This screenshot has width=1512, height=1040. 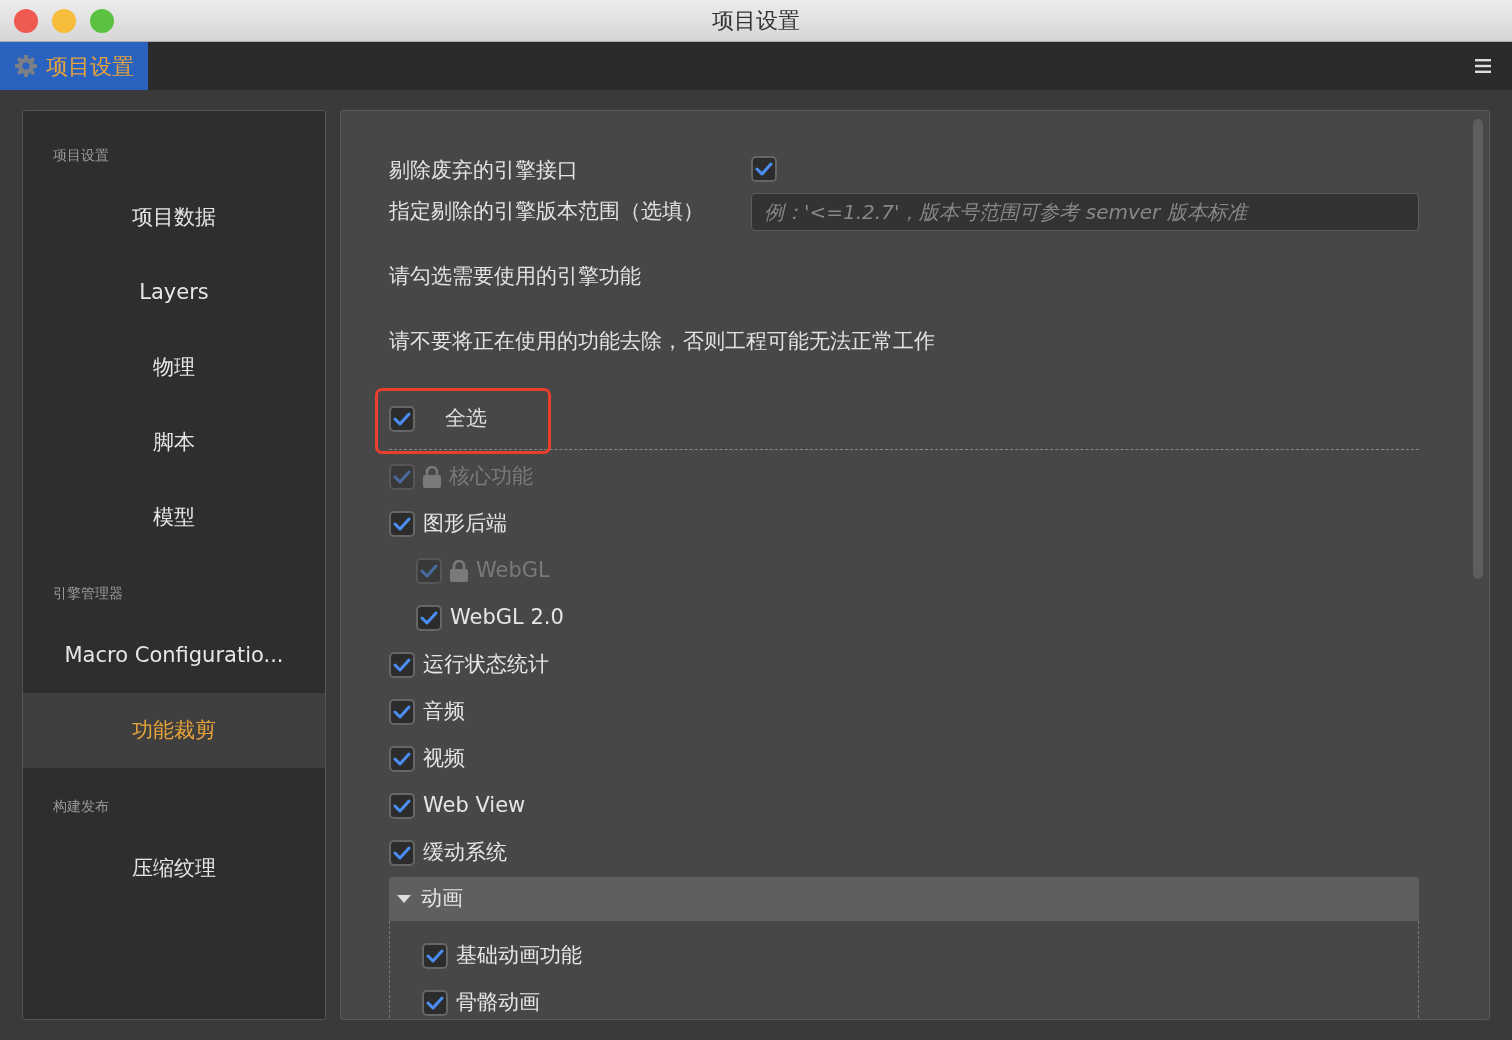 What do you see at coordinates (498, 1003) in the screenshot?
I see `feature-label: 骨骼动画` at bounding box center [498, 1003].